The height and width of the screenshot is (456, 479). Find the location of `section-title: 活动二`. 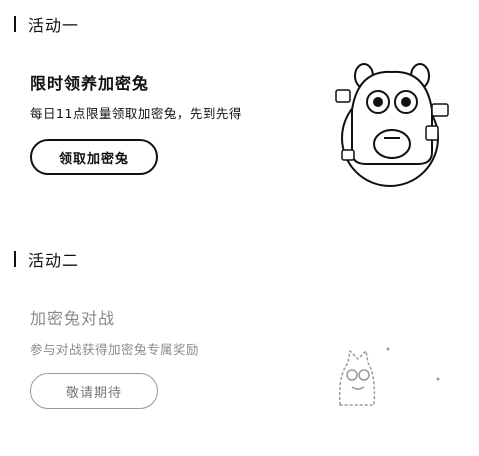

section-title: 活动二 is located at coordinates (54, 260).